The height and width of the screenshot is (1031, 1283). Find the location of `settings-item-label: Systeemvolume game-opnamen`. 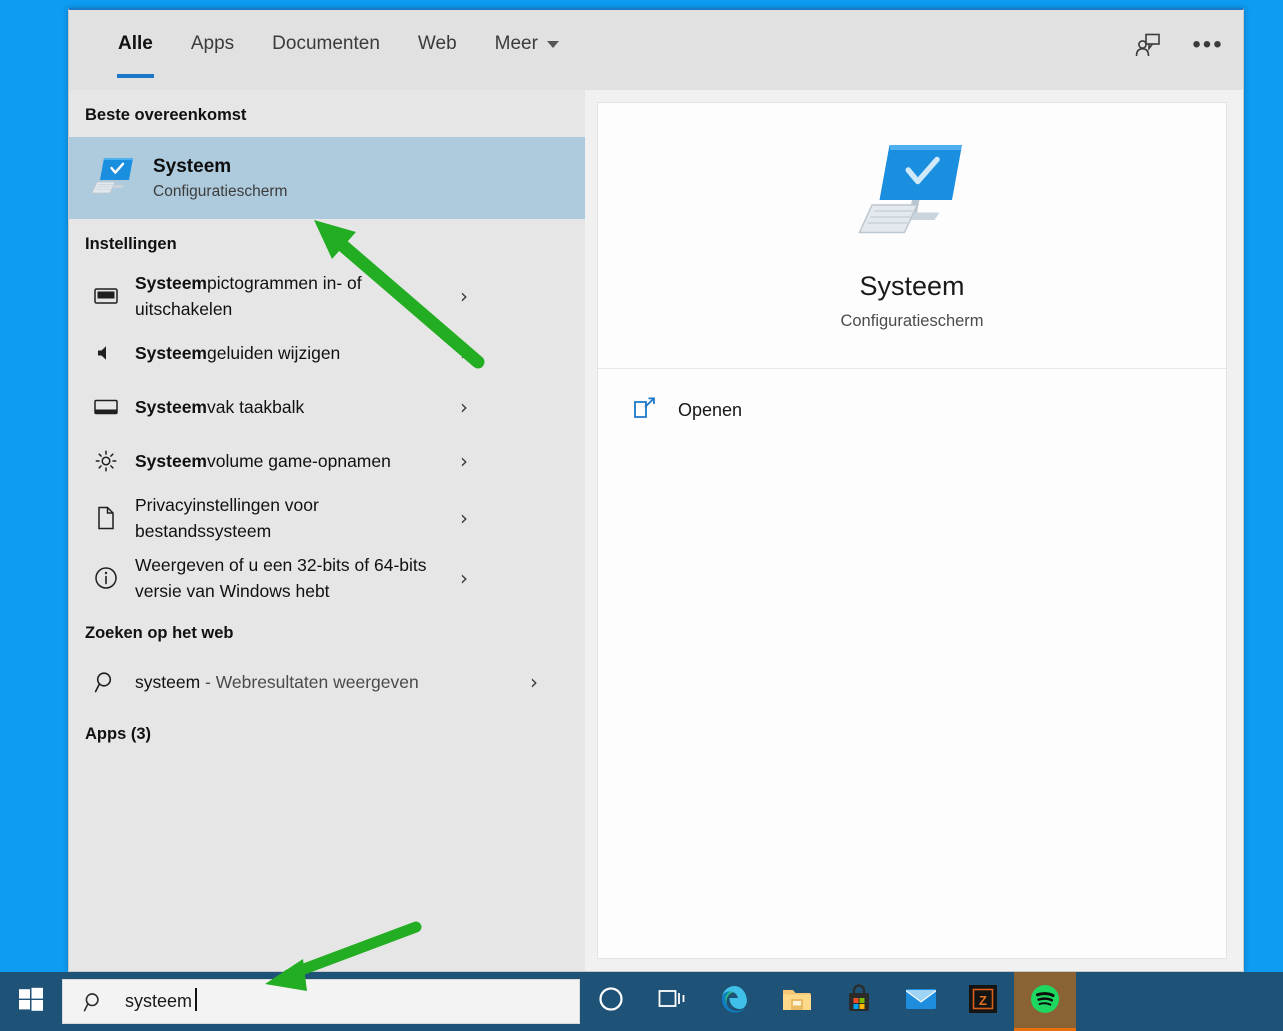

settings-item-label: Systeemvolume game-opnamen is located at coordinates (286, 461).